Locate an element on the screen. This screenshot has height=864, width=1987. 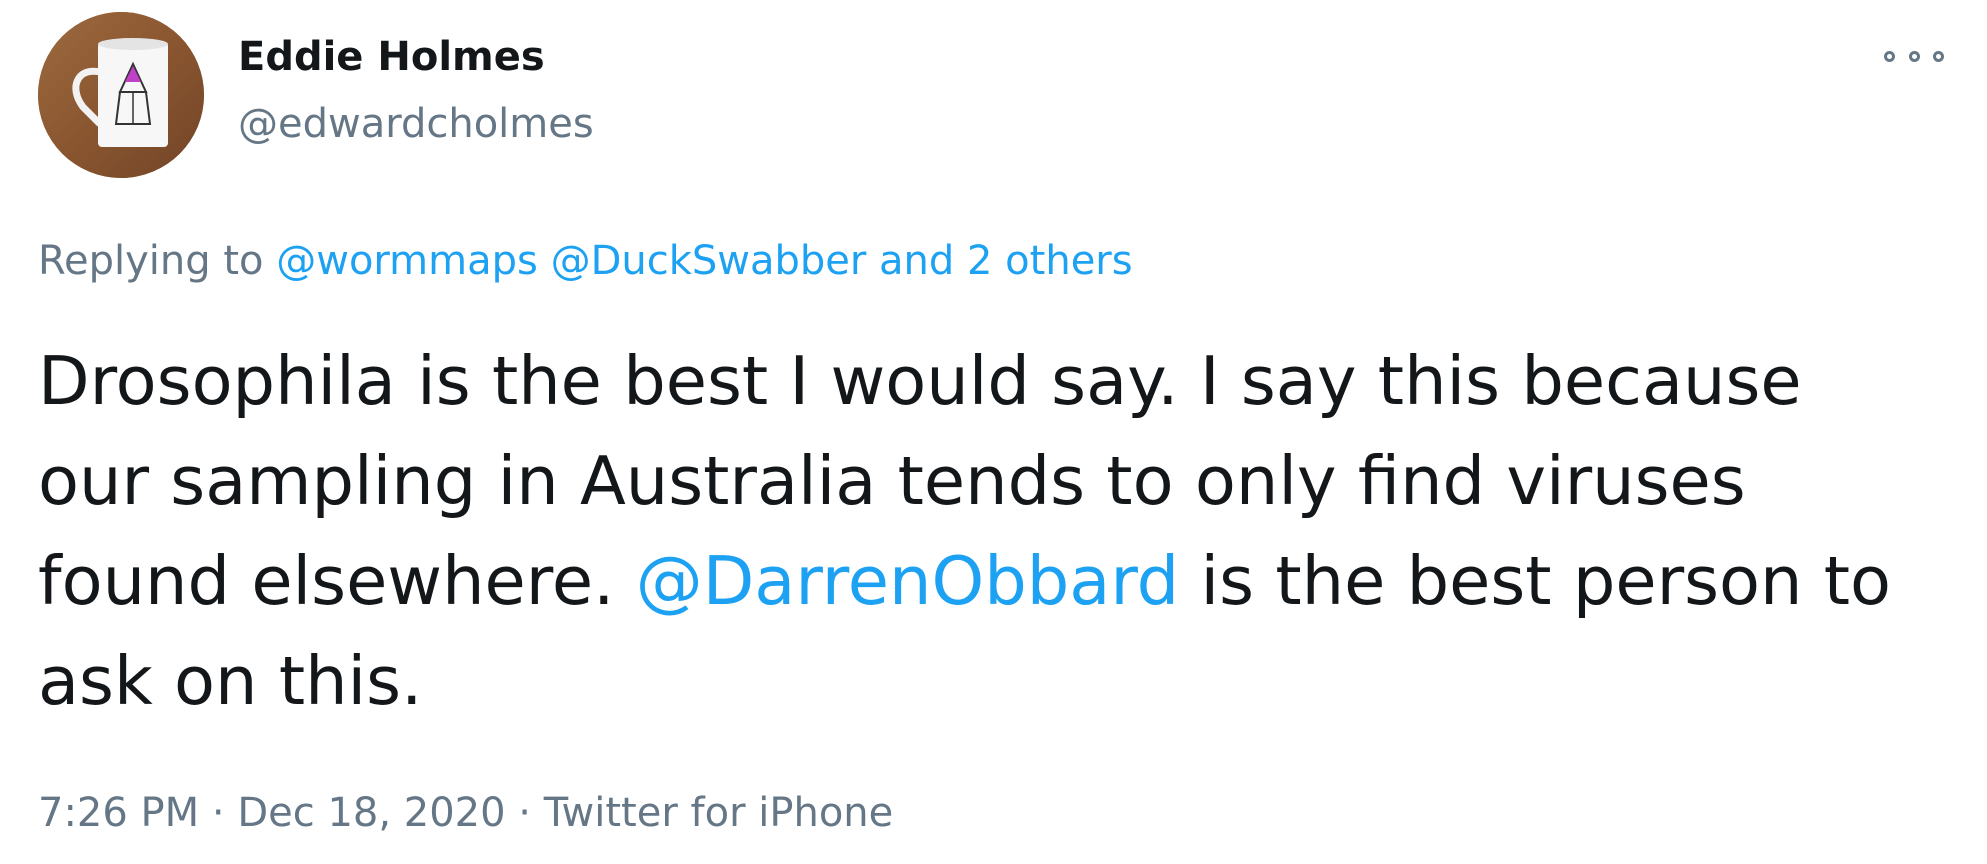
reply-others-link: and 2 others is located at coordinates (1006, 261).